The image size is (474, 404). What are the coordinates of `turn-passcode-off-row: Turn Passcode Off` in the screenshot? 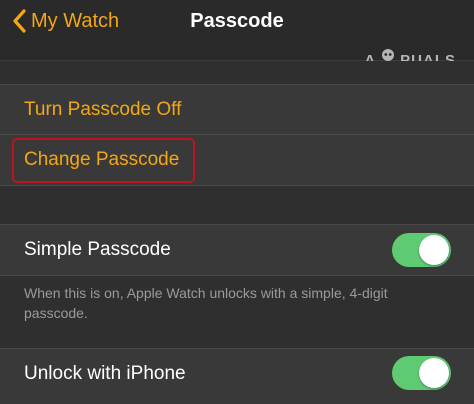 It's located at (237, 110).